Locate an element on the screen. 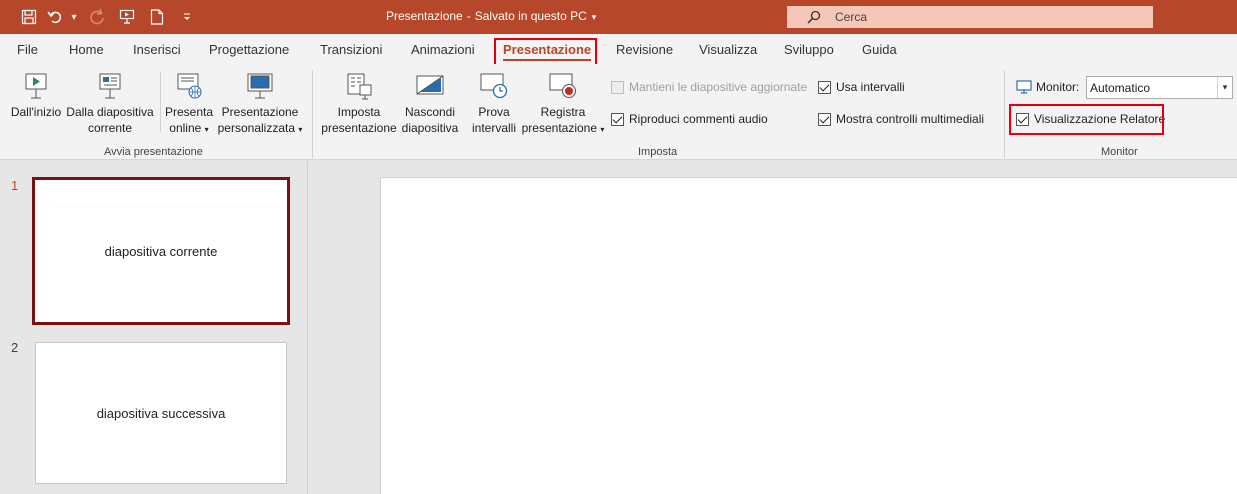  tab-animations: Animazioni is located at coordinates (443, 49).